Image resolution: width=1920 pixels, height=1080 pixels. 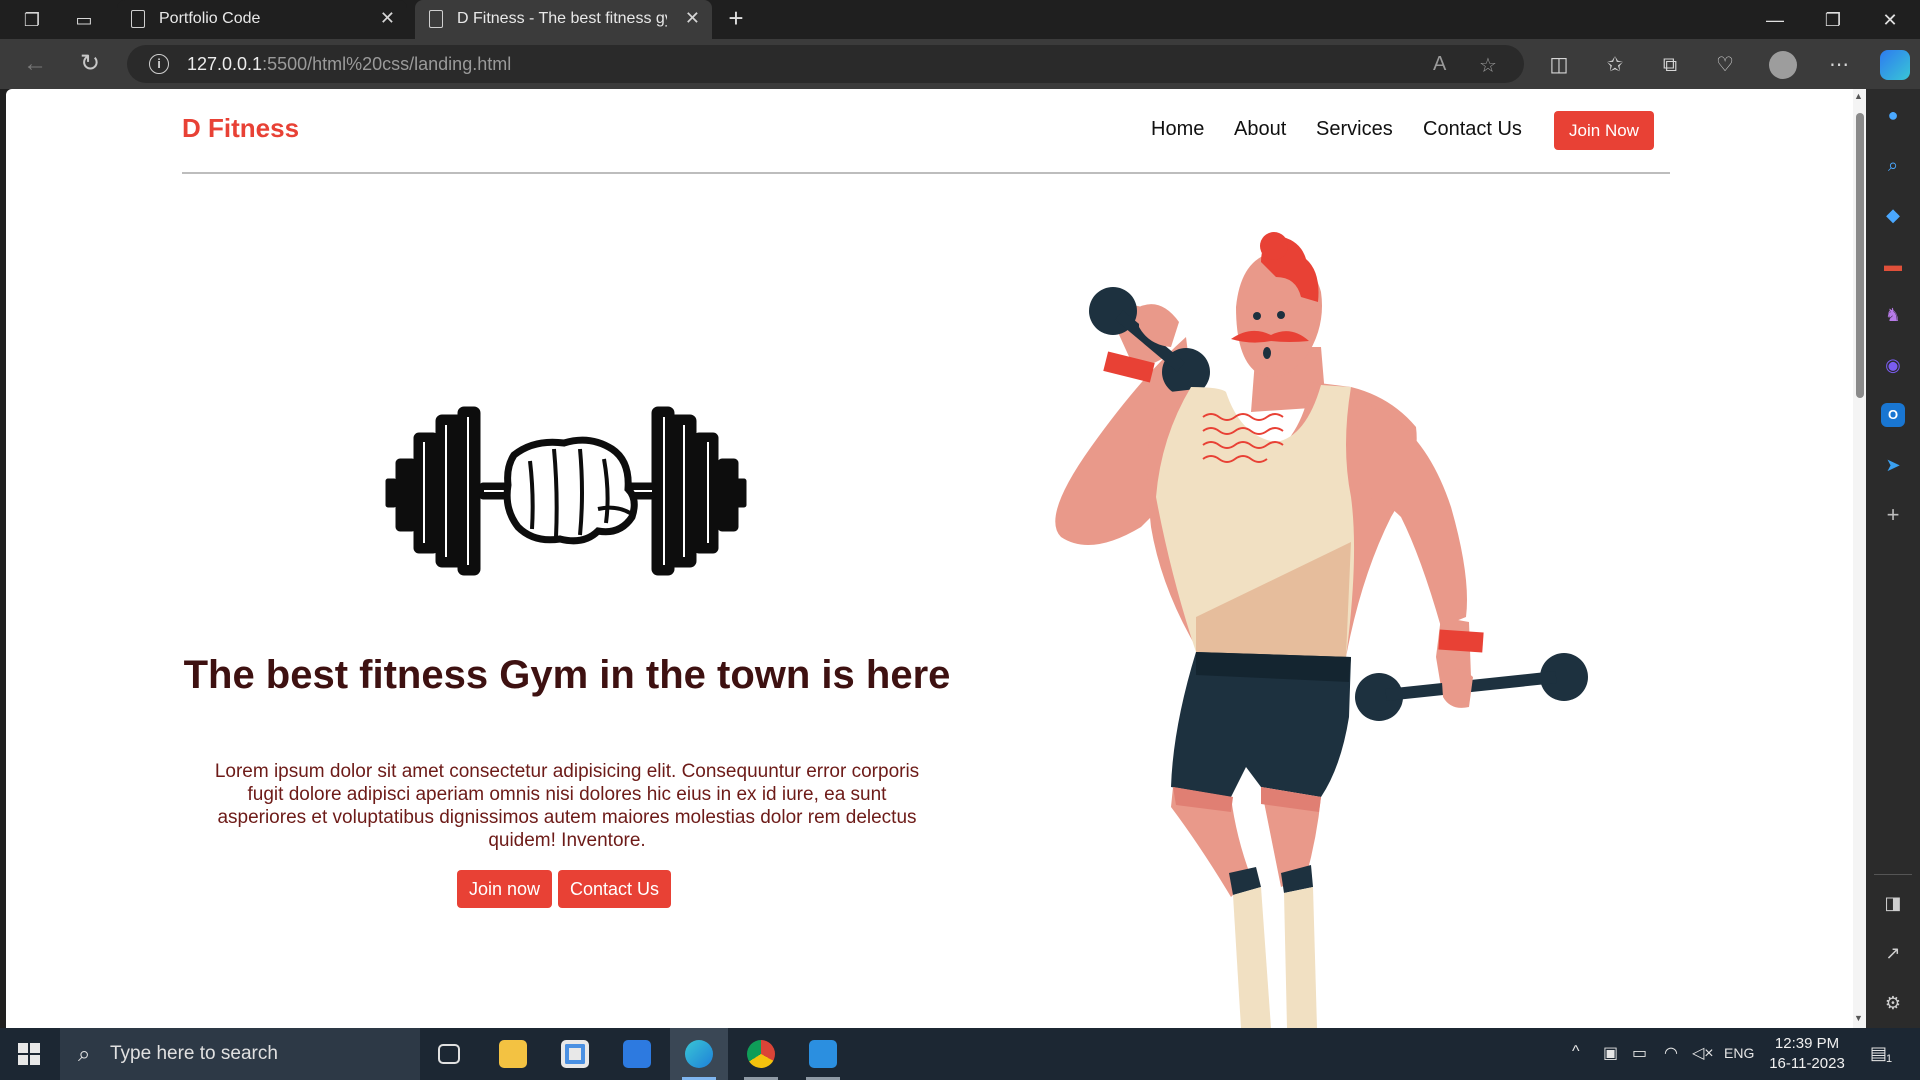 I want to click on taskbar-search: ⌕ Type here to search, so click(x=240, y=1054).